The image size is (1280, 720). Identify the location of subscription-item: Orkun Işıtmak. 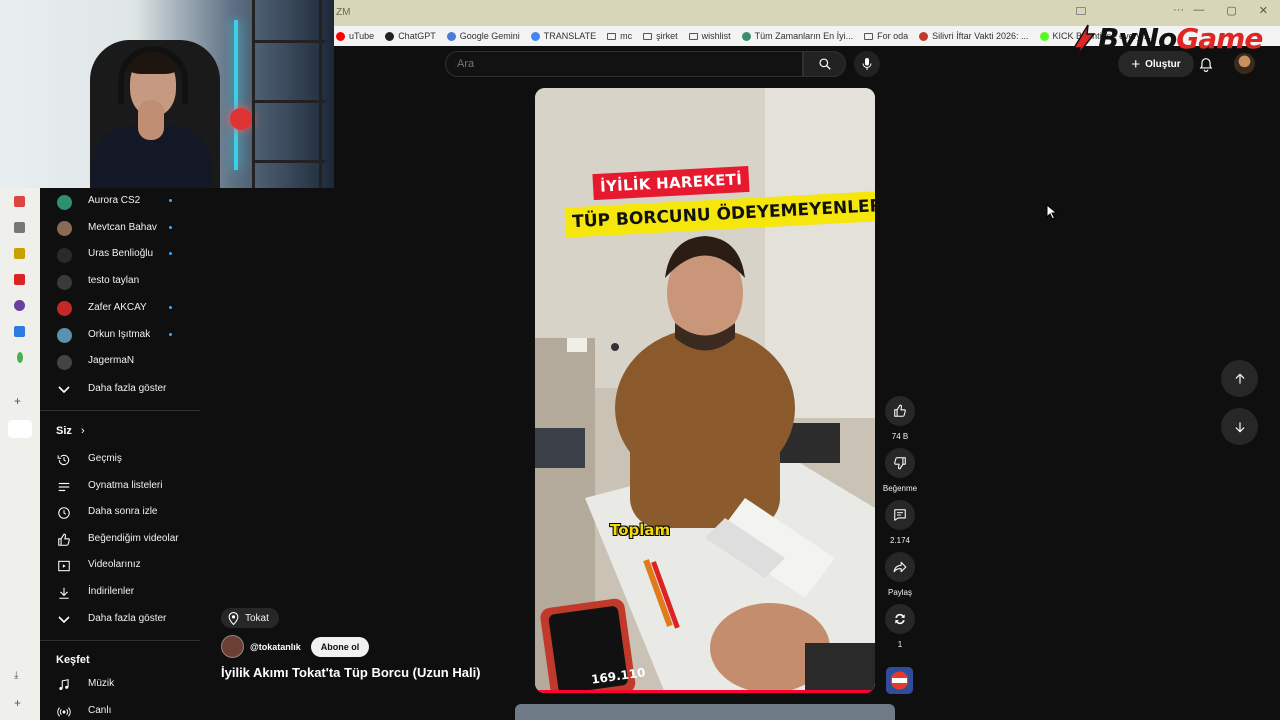
(120, 335).